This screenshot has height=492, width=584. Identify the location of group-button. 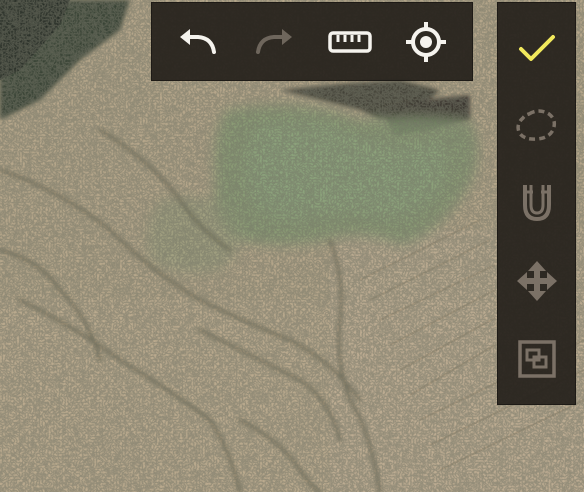
(537, 359).